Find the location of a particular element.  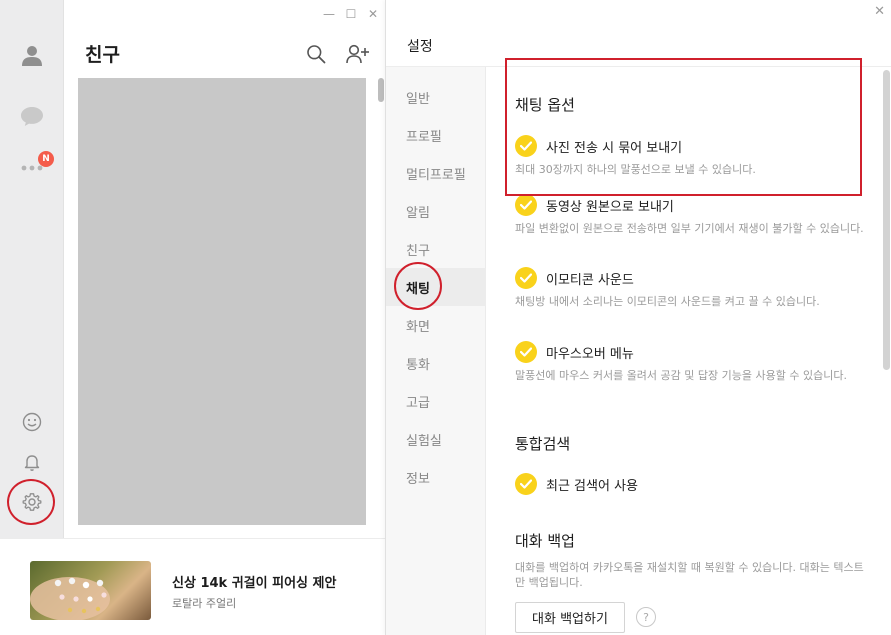

minimize-button: — is located at coordinates (329, 14).